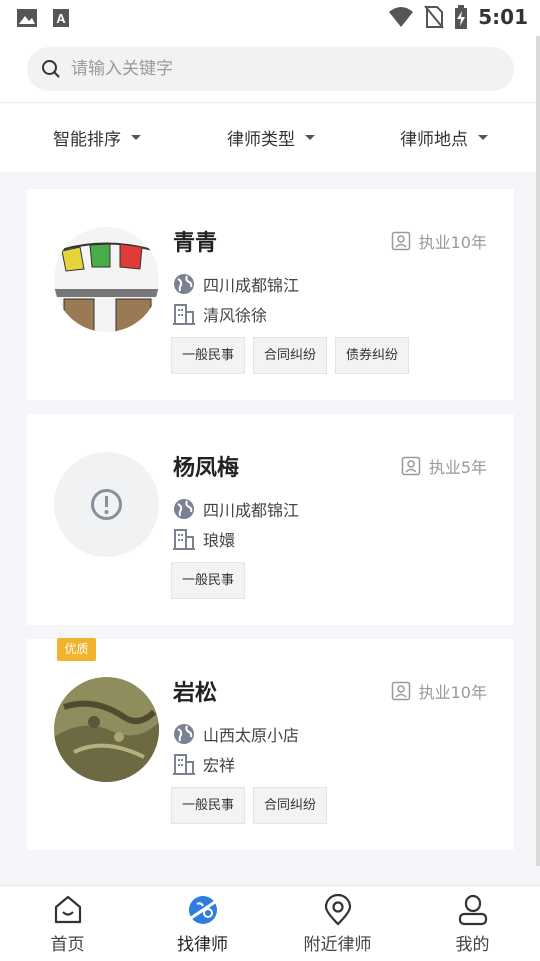  What do you see at coordinates (51, 69) in the screenshot?
I see `search-icon` at bounding box center [51, 69].